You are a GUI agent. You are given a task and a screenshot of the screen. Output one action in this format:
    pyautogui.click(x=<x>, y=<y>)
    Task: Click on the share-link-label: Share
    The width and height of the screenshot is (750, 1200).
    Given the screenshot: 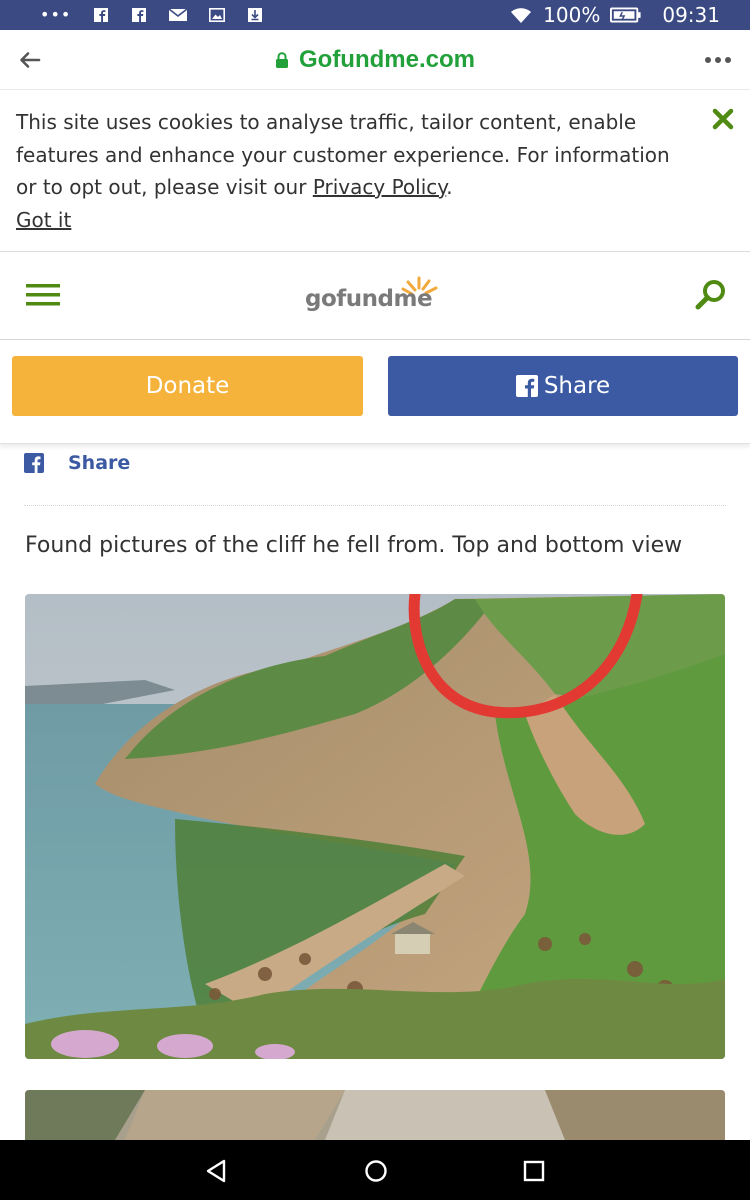 What is the action you would take?
    pyautogui.click(x=99, y=463)
    